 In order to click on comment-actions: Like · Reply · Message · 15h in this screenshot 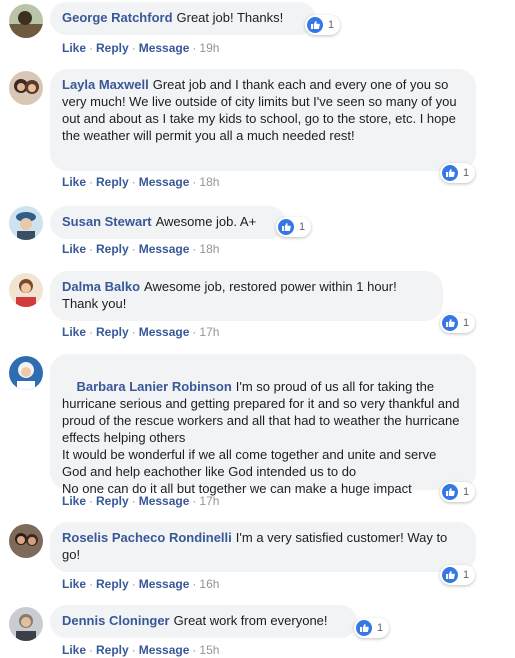, I will do `click(141, 650)`.